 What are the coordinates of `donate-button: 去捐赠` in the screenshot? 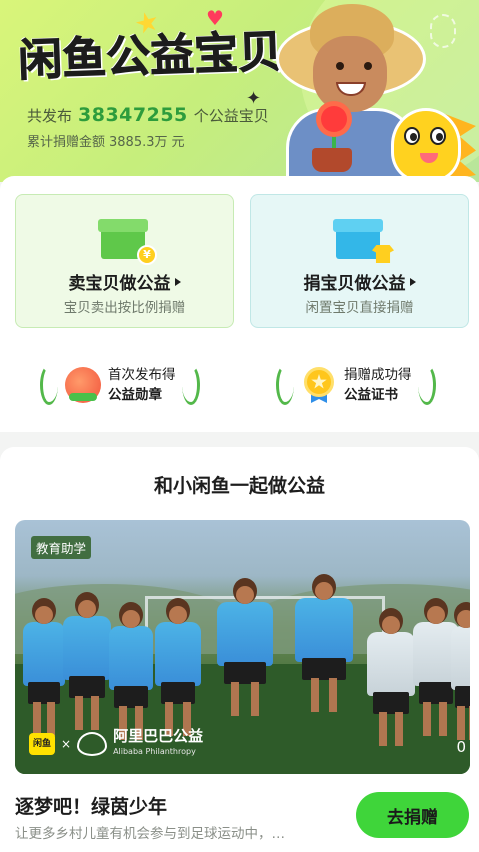 It's located at (412, 815).